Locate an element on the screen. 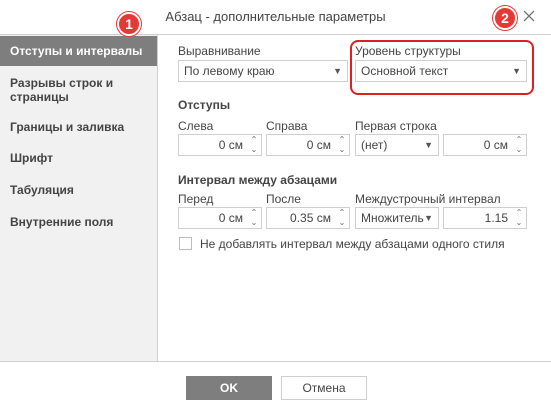  ok-button: OK is located at coordinates (229, 388).